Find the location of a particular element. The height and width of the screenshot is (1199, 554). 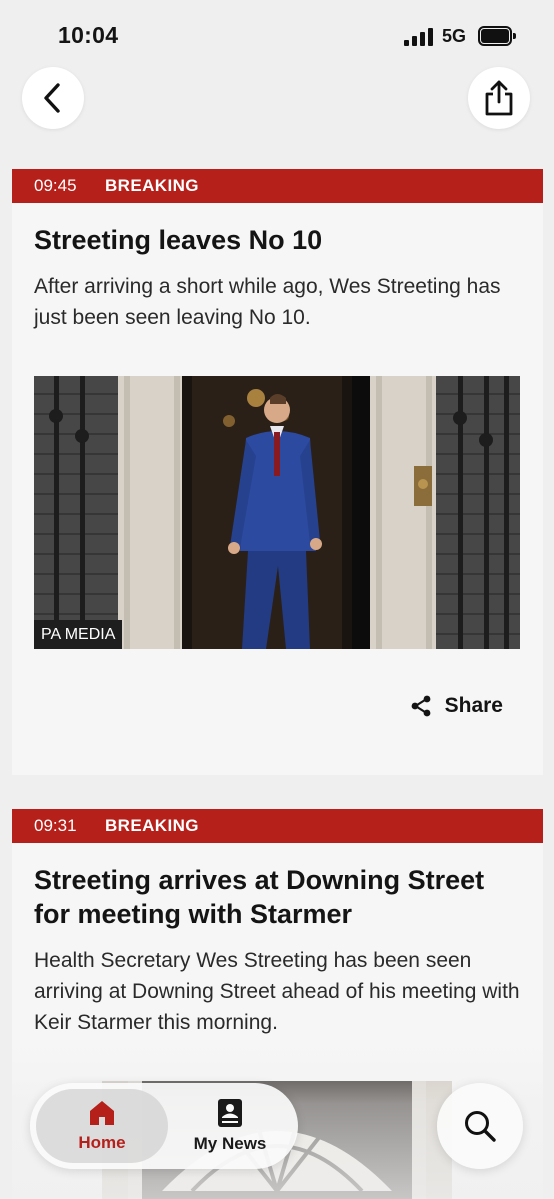

tab-bar: Home My News is located at coordinates (164, 1126).